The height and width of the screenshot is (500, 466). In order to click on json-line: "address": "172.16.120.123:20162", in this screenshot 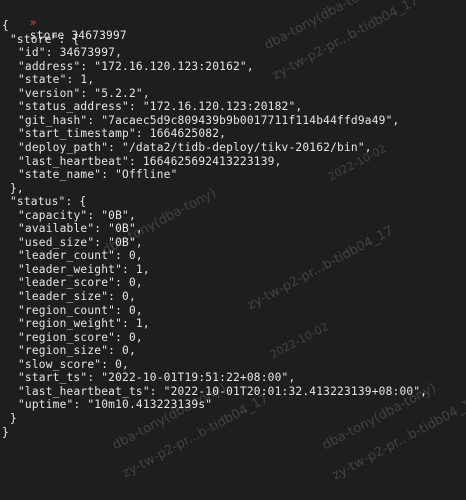, I will do `click(136, 66)`.